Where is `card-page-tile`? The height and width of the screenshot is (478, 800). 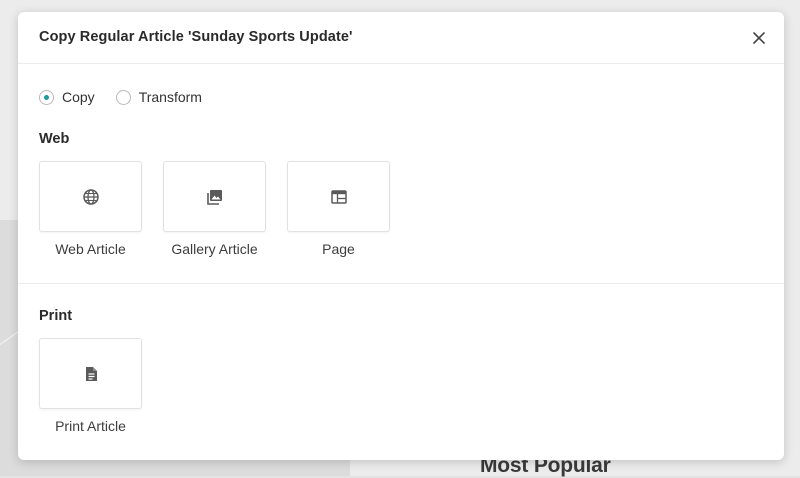
card-page-tile is located at coordinates (338, 196).